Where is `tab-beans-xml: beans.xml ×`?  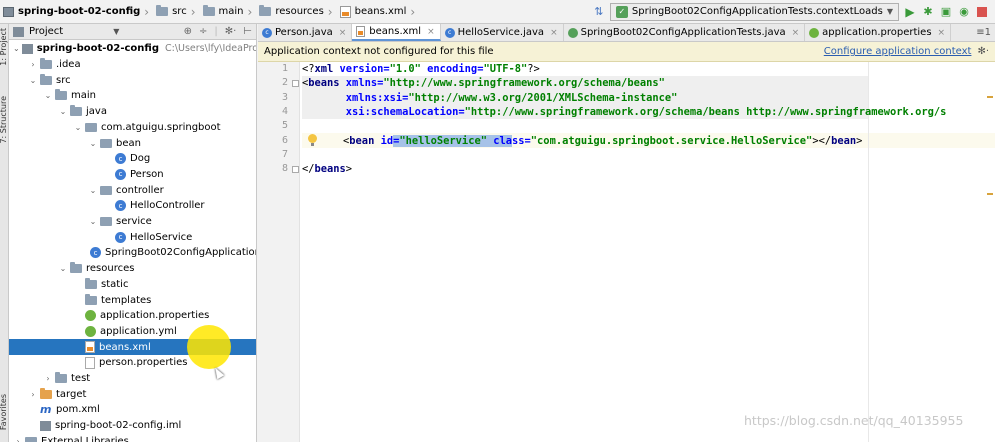 tab-beans-xml: beans.xml × is located at coordinates (396, 32).